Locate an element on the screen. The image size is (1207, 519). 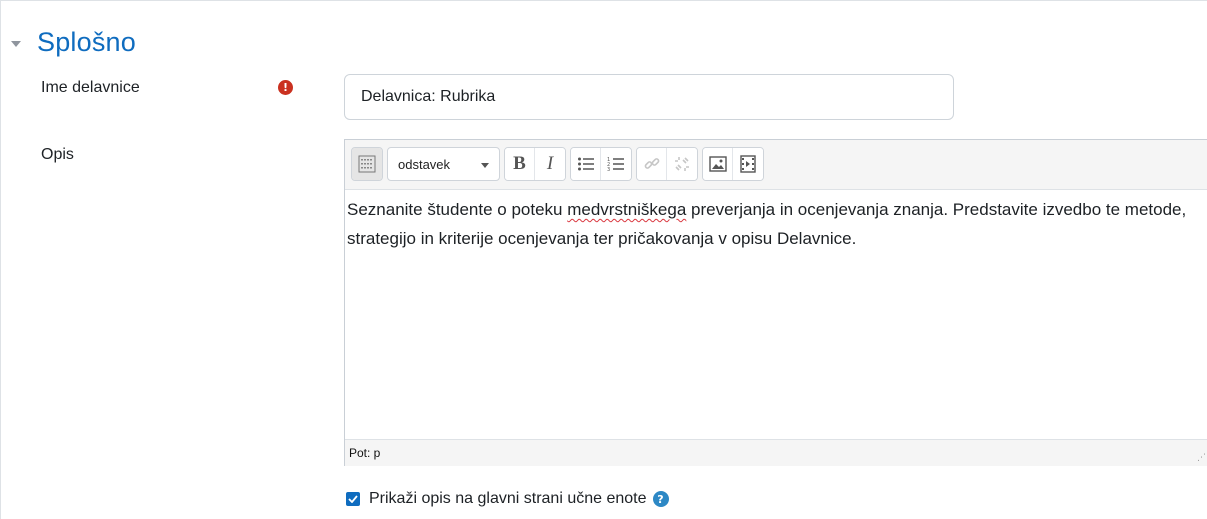
content-text-before: Seznanite študente o poteku is located at coordinates (457, 209).